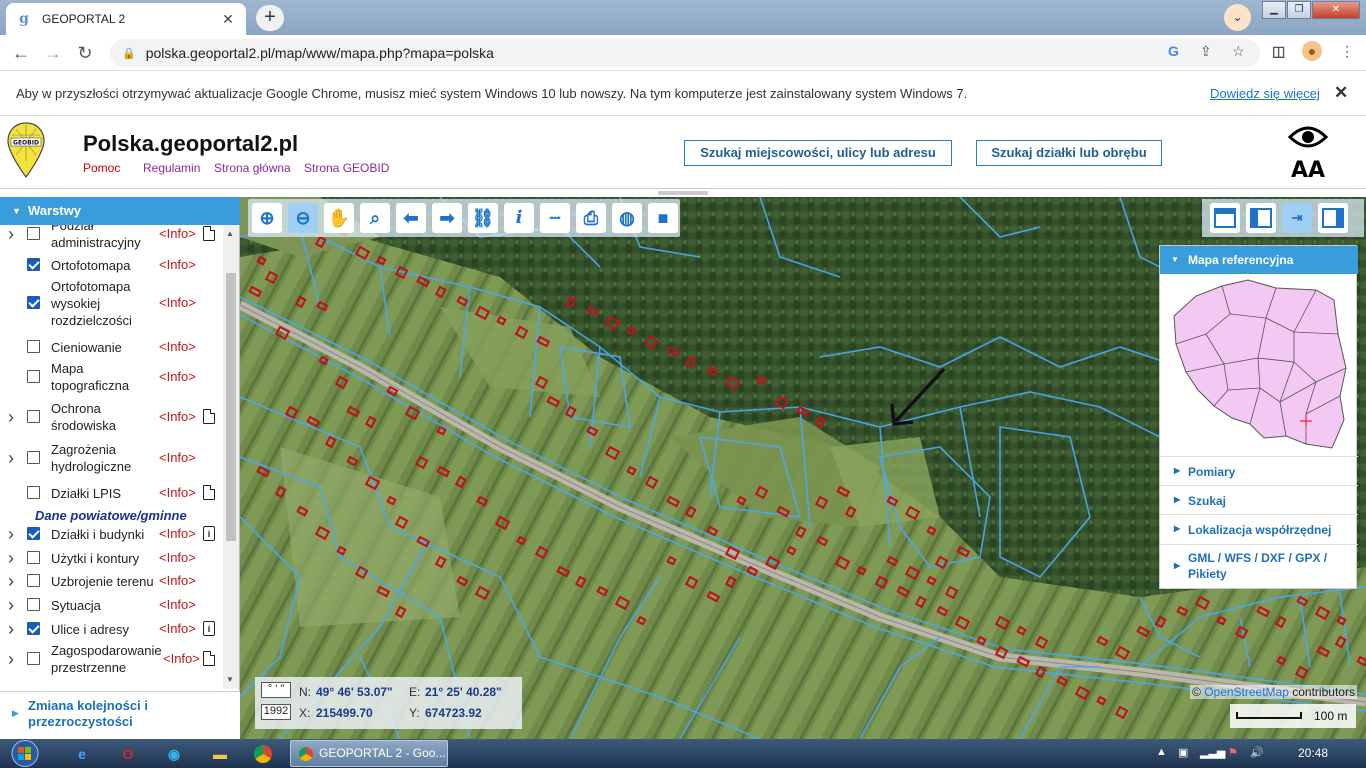  Describe the element at coordinates (1259, 529) in the screenshot. I see `locate-coordinate-menu-item: ▶ Lokalizacja współrzędnej` at that location.